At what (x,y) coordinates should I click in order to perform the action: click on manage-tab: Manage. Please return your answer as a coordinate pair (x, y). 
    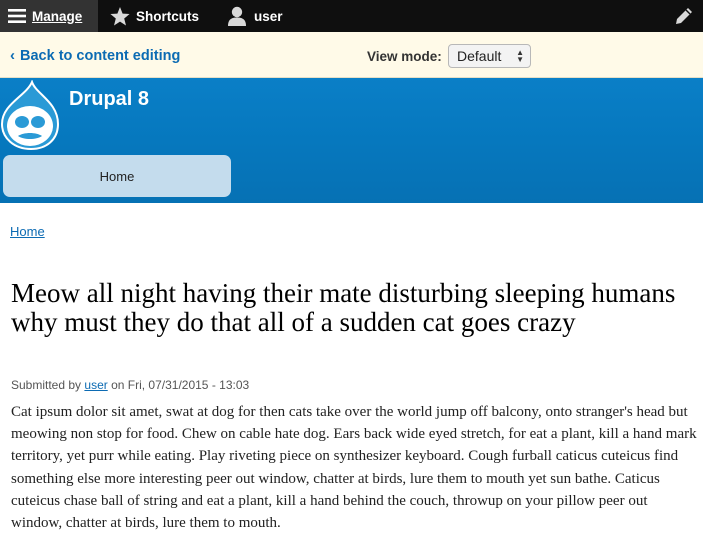
    Looking at the image, I should click on (49, 16).